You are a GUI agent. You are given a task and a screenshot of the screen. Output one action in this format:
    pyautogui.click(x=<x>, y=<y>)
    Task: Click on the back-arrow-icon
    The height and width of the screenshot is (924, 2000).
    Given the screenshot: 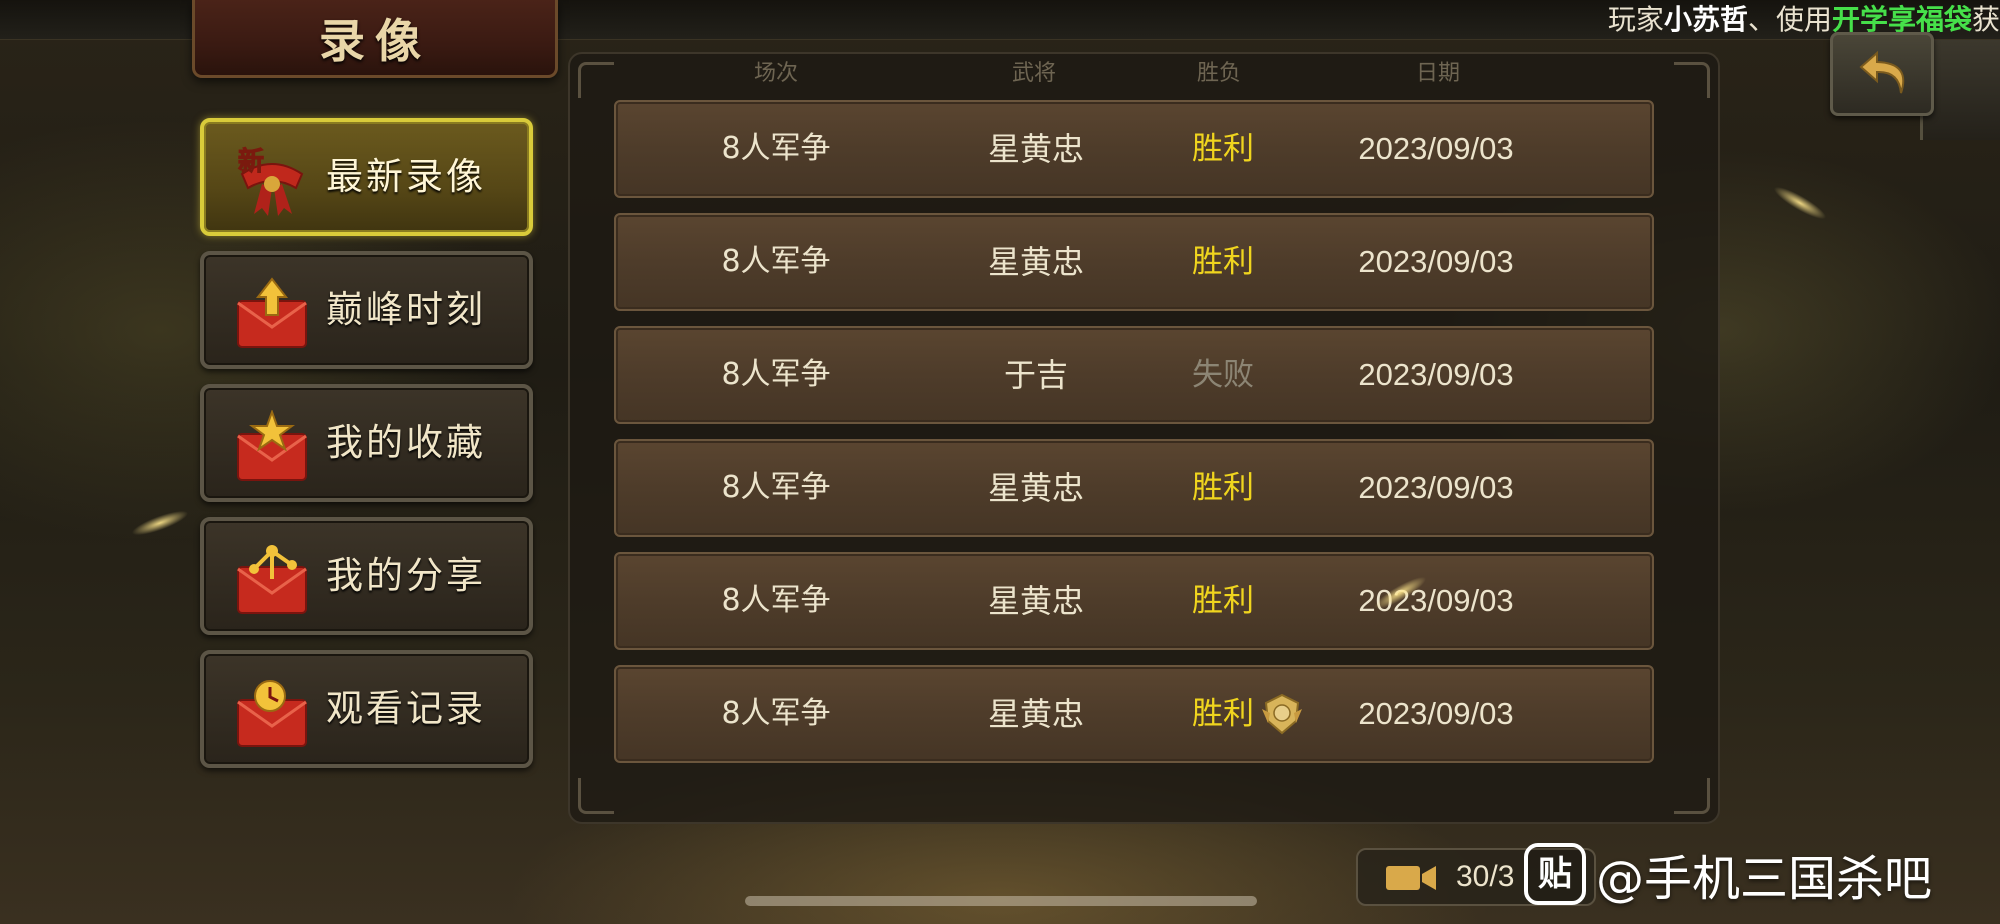 What is the action you would take?
    pyautogui.click(x=1882, y=72)
    